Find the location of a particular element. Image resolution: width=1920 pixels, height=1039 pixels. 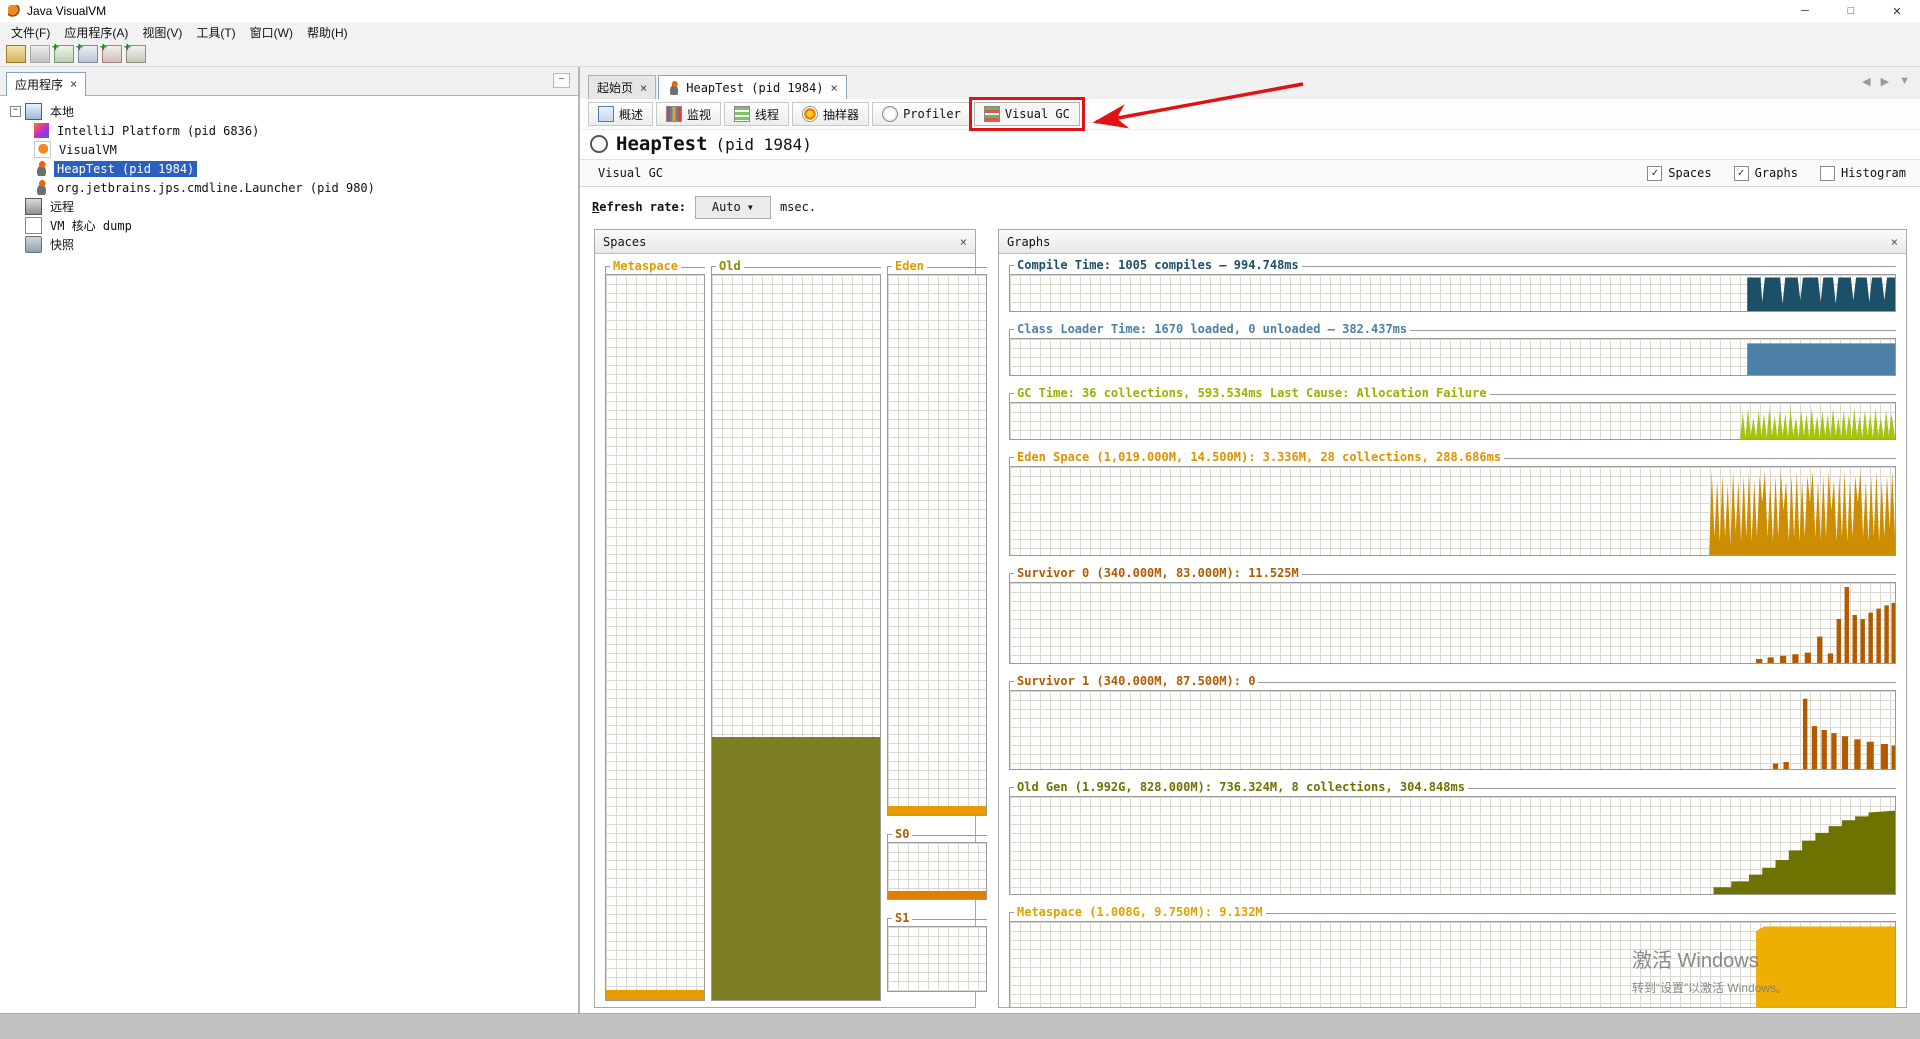

minimize-button: ─ is located at coordinates (1805, 11).